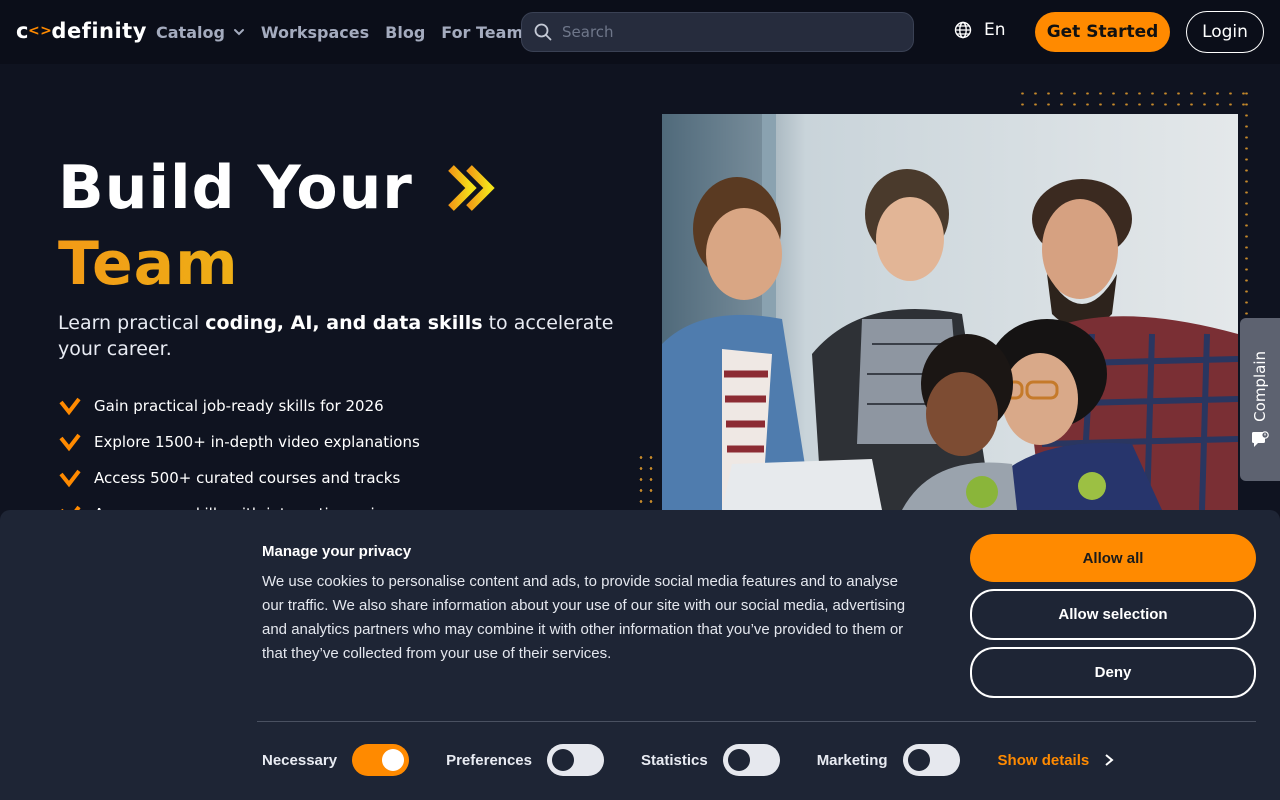 Image resolution: width=1280 pixels, height=800 pixels. Describe the element at coordinates (235, 188) in the screenshot. I see `hero-title-line1: Build Your` at that location.